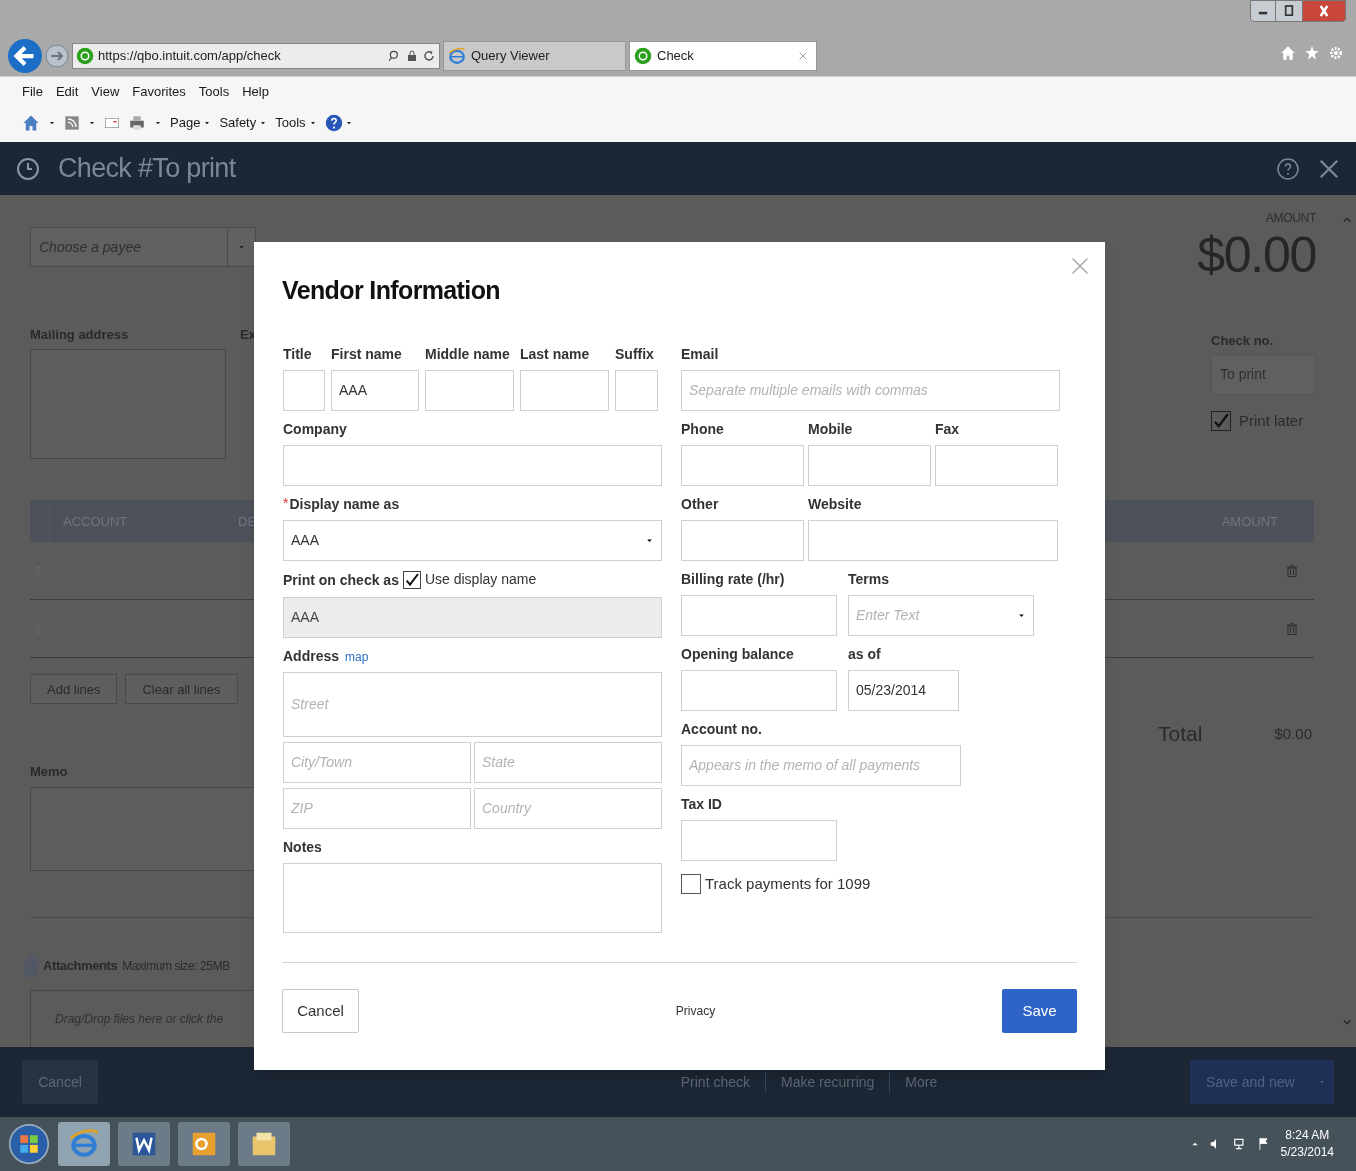  Describe the element at coordinates (1239, 1144) in the screenshot. I see `network-icon` at that location.